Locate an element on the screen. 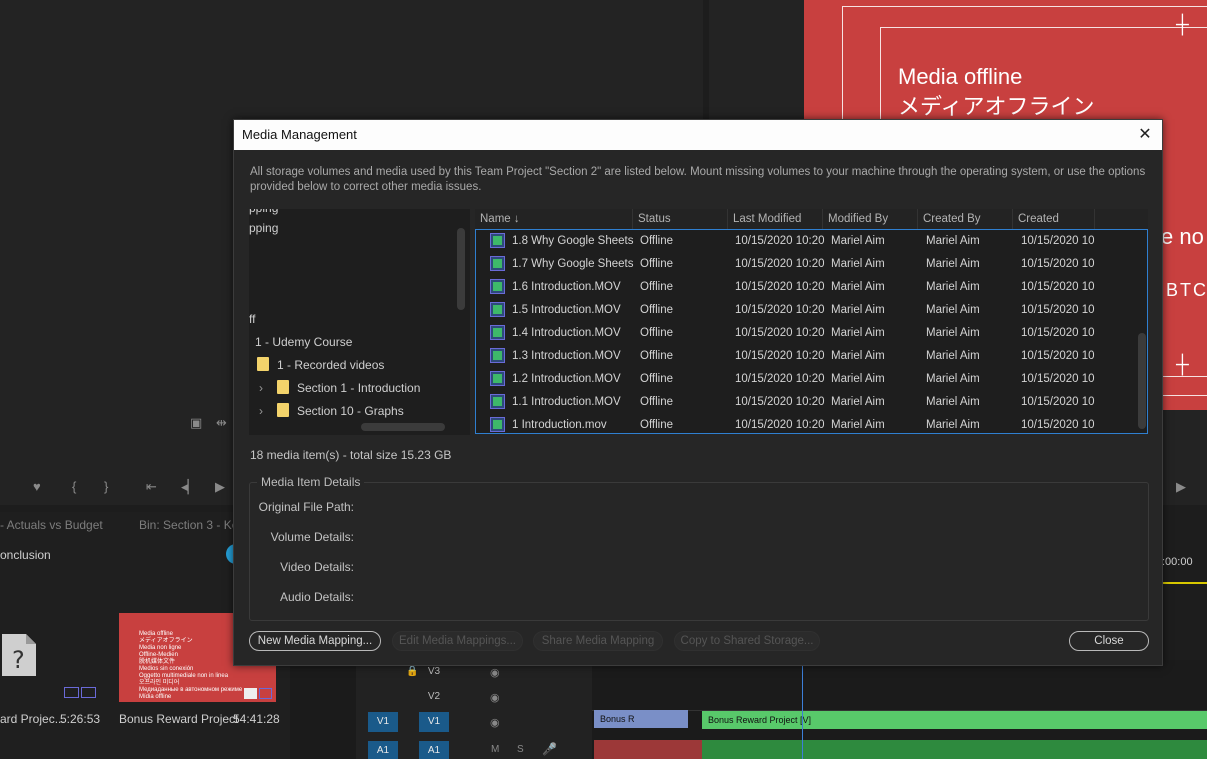  go-to-in-icon: ⇤ is located at coordinates (151, 487).